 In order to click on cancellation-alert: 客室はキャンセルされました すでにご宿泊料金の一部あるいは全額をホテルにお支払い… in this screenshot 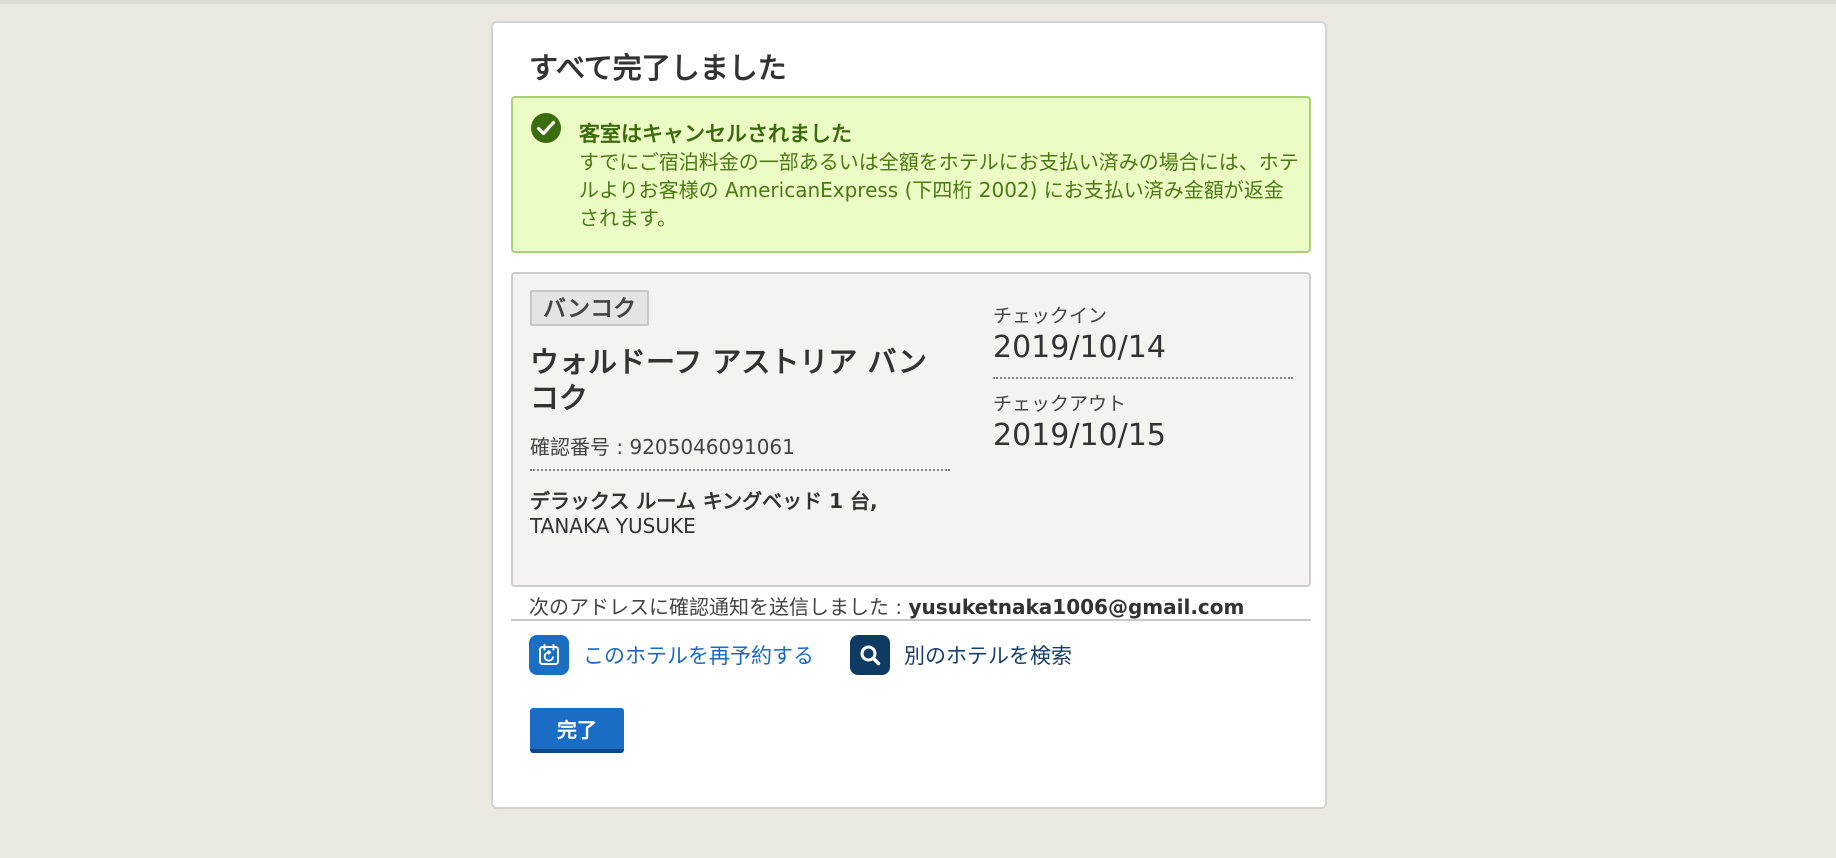, I will do `click(911, 174)`.